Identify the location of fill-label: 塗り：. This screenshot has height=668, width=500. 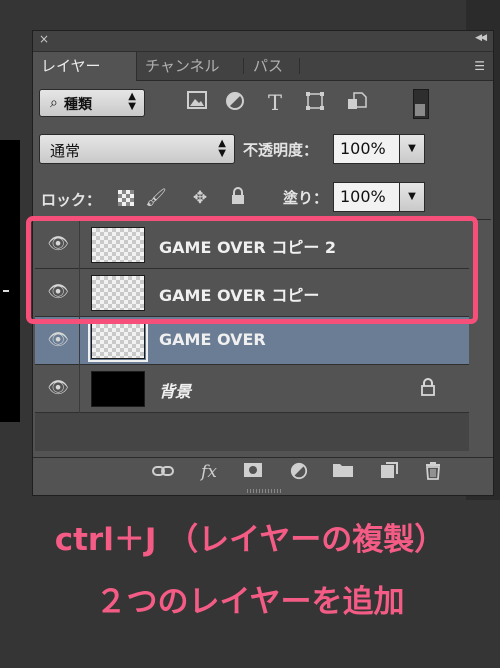
(306, 198).